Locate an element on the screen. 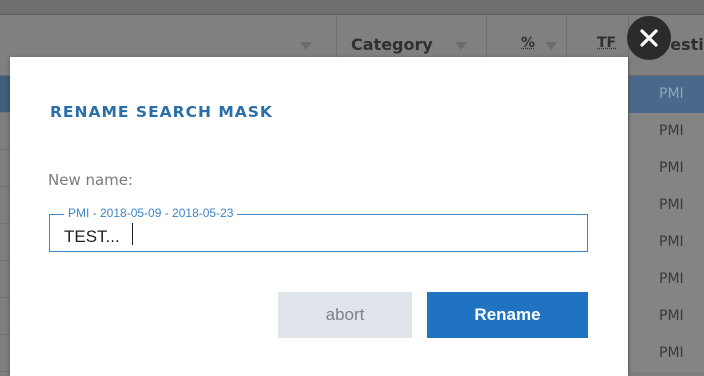 The width and height of the screenshot is (704, 376). rename-button: Rename is located at coordinates (507, 315).